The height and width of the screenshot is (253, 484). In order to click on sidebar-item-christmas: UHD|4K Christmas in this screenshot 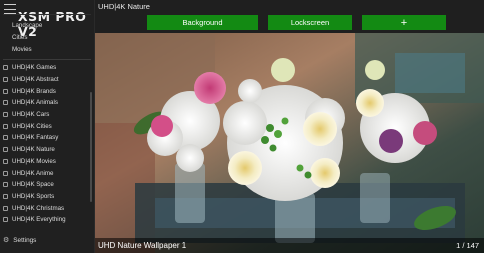, I will do `click(47, 208)`.